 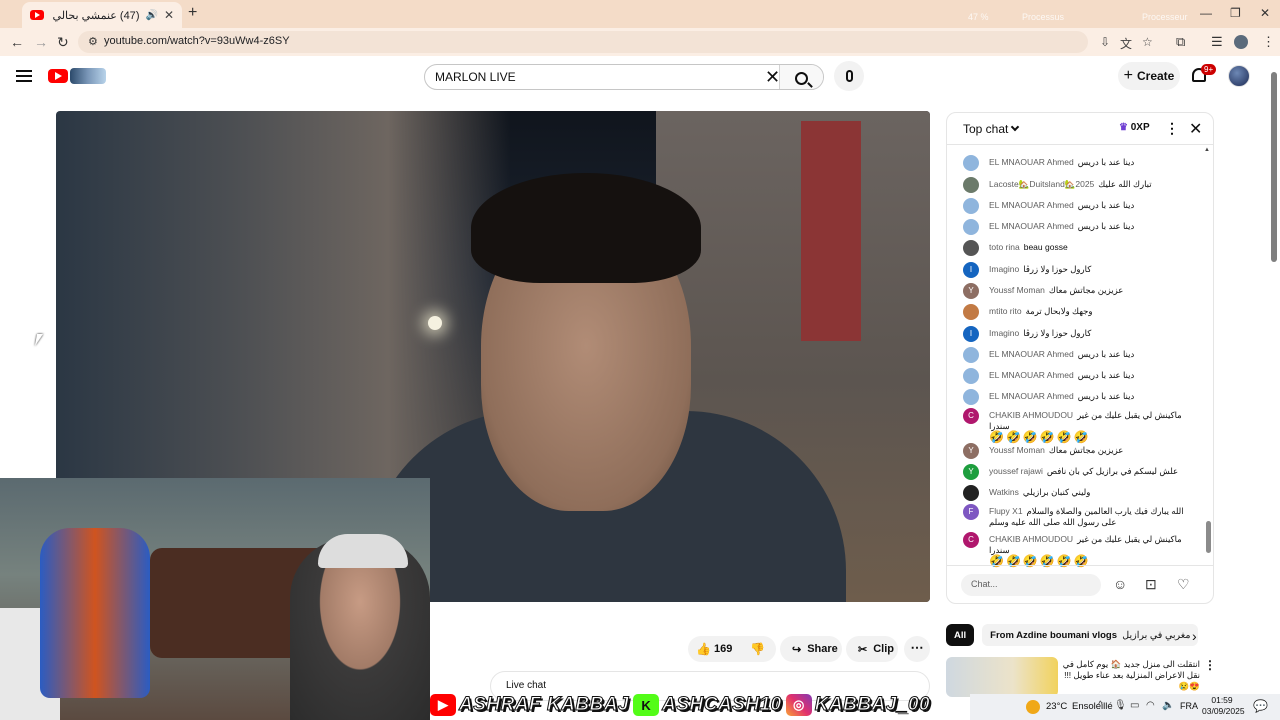 What do you see at coordinates (24, 76) in the screenshot?
I see `hamburger-menu-icon` at bounding box center [24, 76].